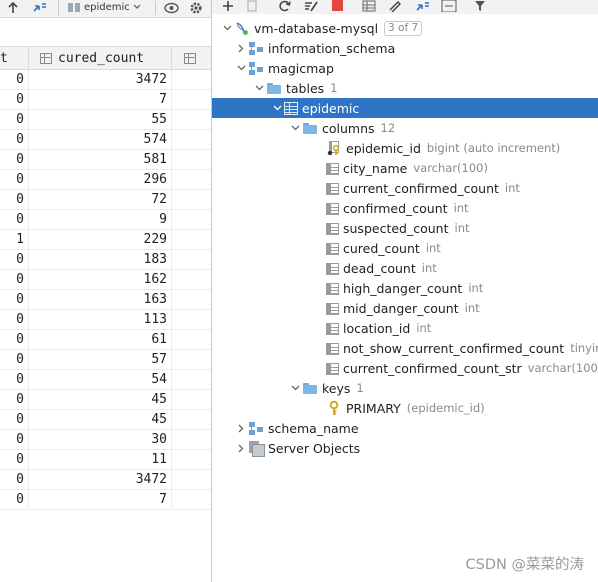  I want to click on edit-schema-icon, so click(311, 6).